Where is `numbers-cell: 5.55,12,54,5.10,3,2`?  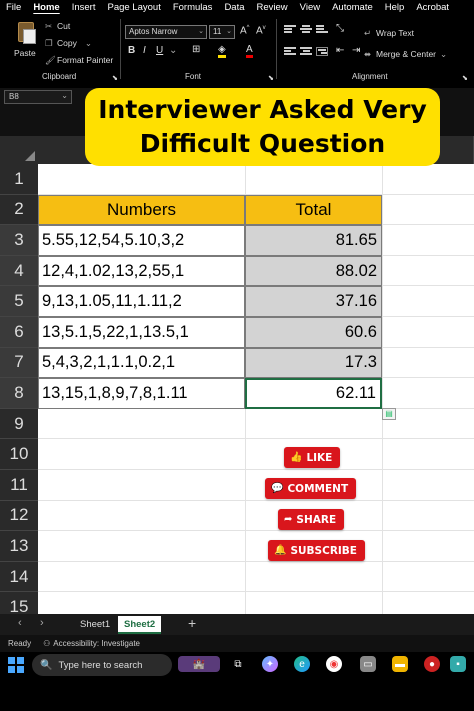 numbers-cell: 5.55,12,54,5.10,3,2 is located at coordinates (141, 240).